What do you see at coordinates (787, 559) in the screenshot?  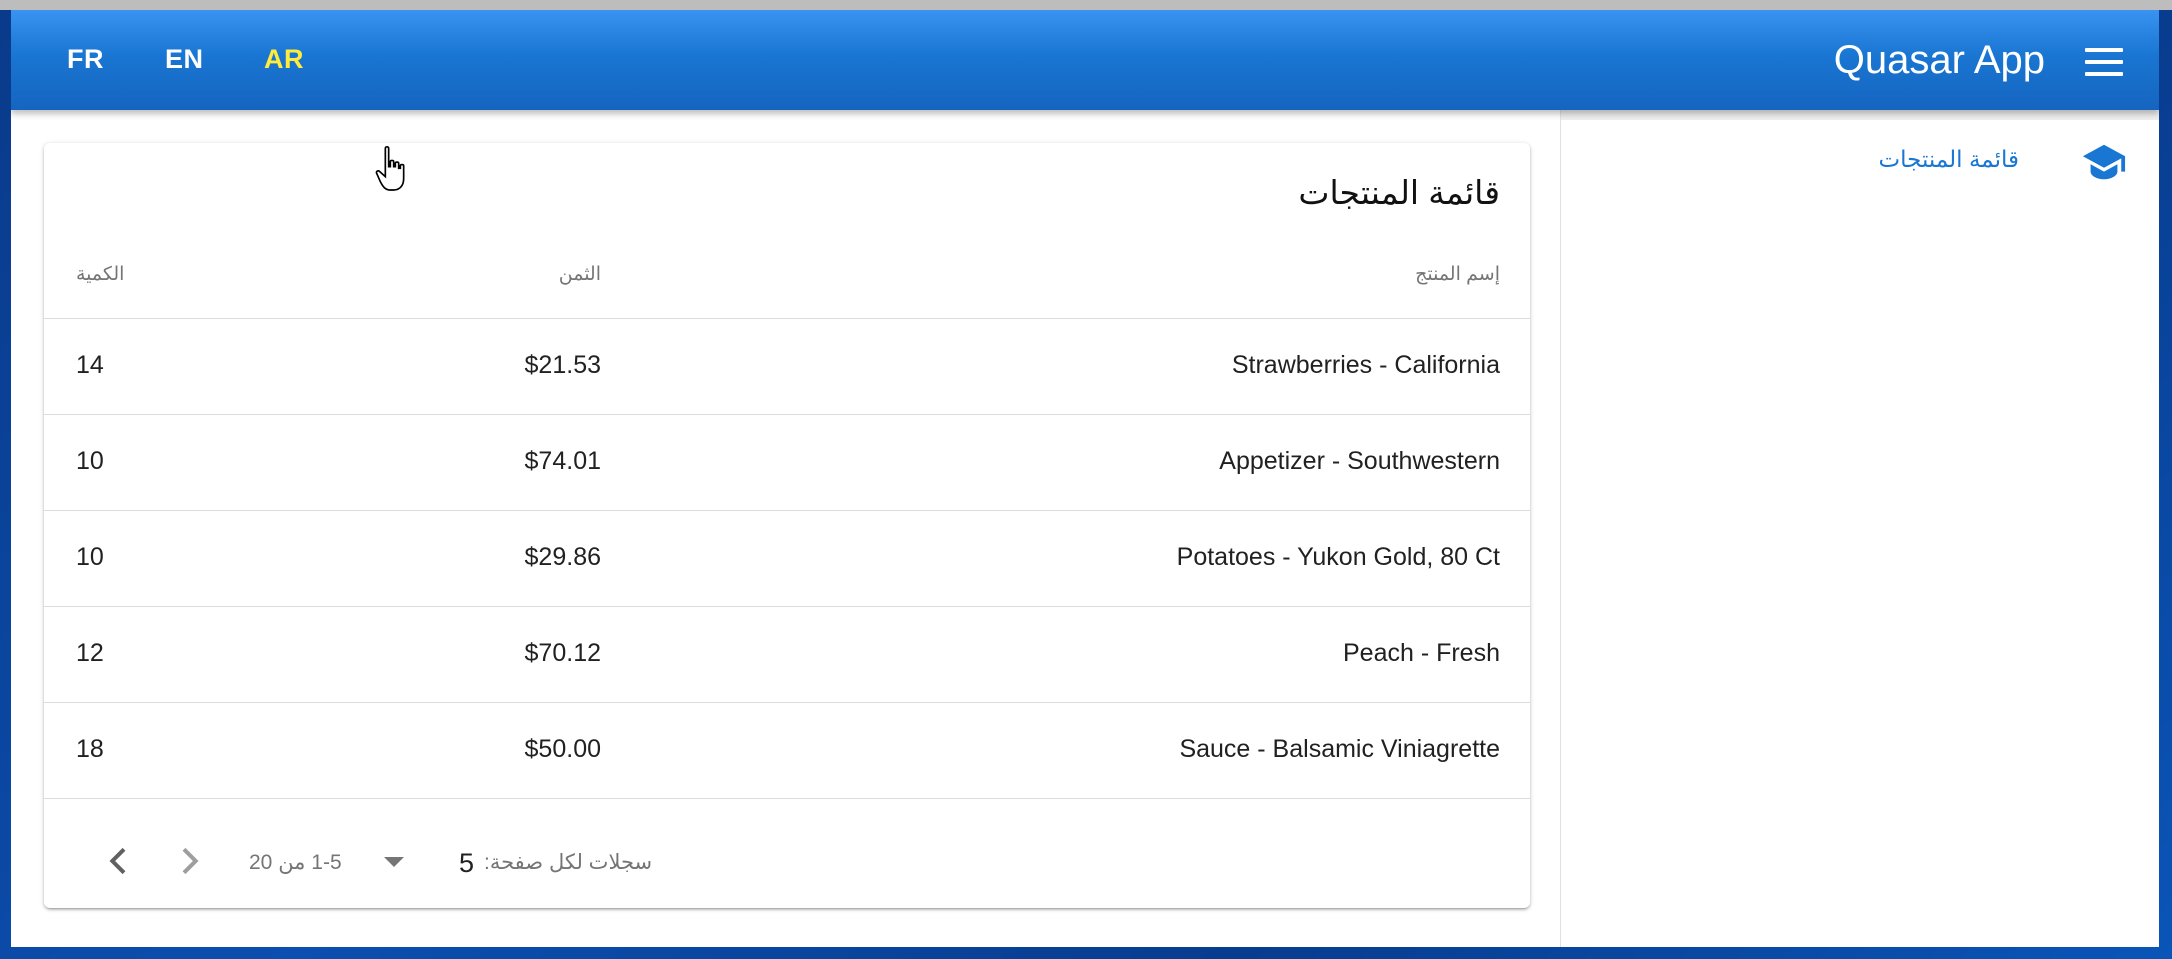 I see `table-row: 10 $29.86 Potatoes - Yukon Gold, 80 Ct` at bounding box center [787, 559].